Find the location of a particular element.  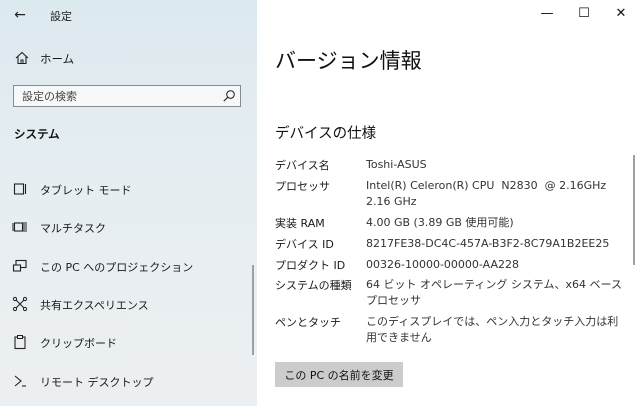

sidebar-item-label: マルチタスク is located at coordinates (73, 228).